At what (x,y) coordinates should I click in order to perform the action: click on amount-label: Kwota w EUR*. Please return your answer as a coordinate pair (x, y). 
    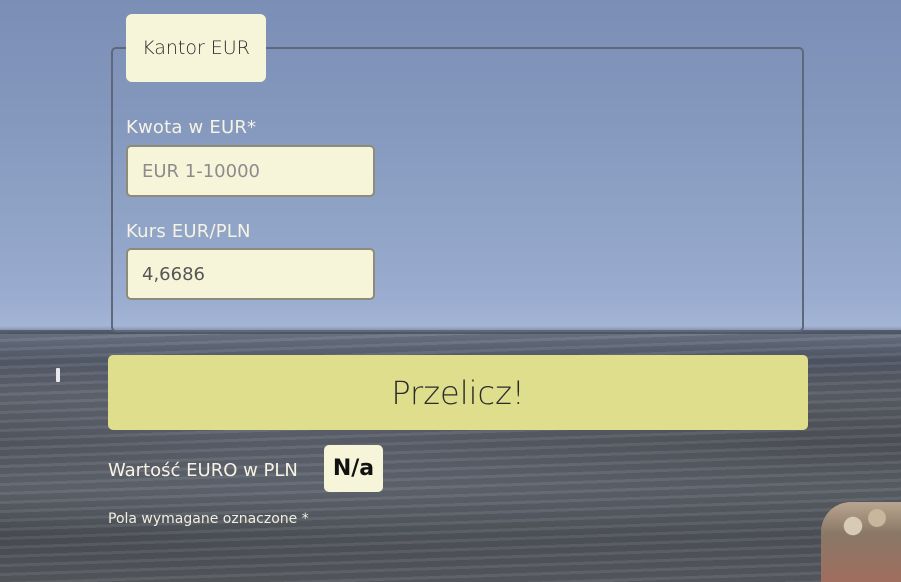
    Looking at the image, I should click on (191, 127).